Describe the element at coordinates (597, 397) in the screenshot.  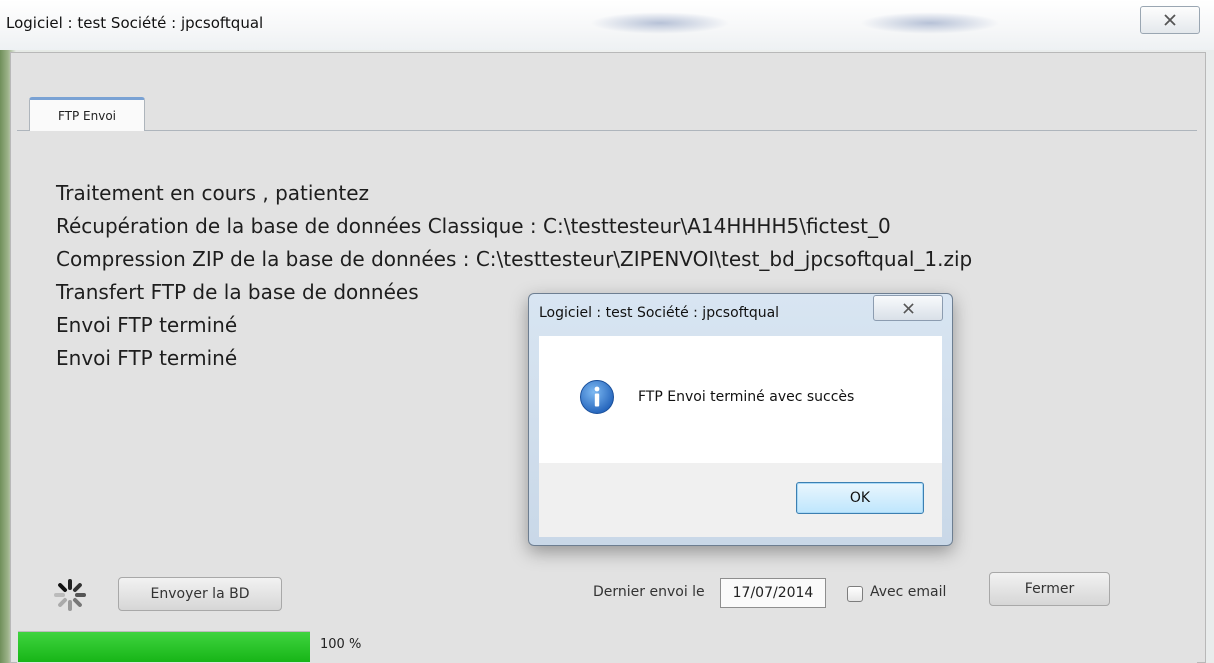
I see `info-icon` at that location.